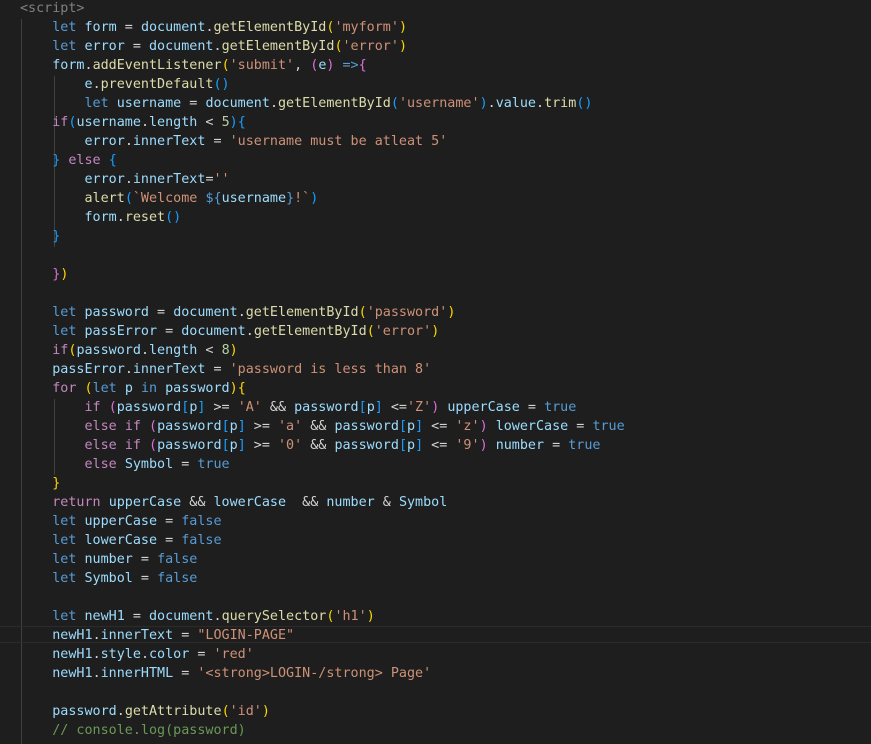 This screenshot has height=744, width=871. Describe the element at coordinates (322, 198) in the screenshot. I see `code-line: alert(`Welcome ${username}!`)` at that location.